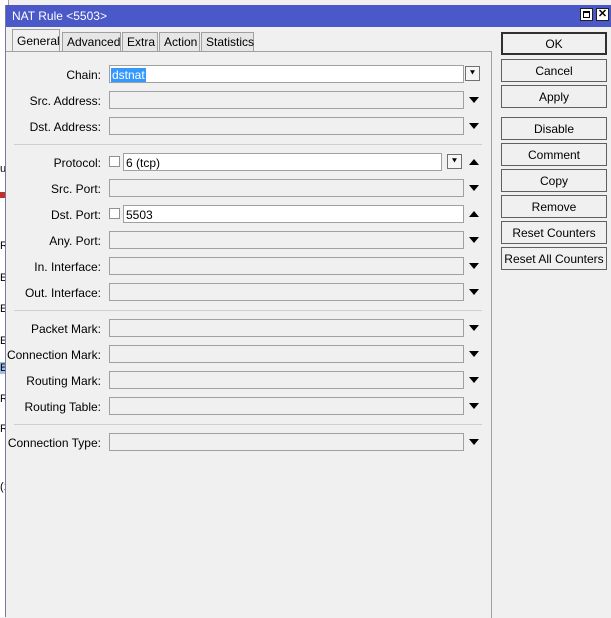  Describe the element at coordinates (286, 266) in the screenshot. I see `in-interface-field` at that location.